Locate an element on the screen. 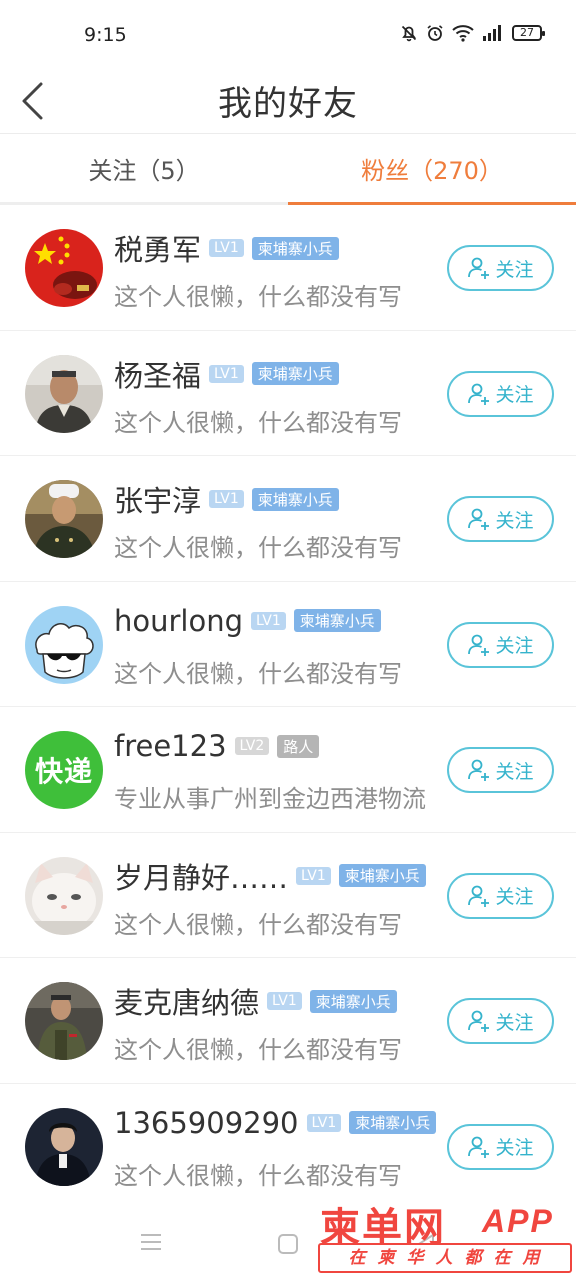  nav-home-button is located at coordinates (288, 1244).